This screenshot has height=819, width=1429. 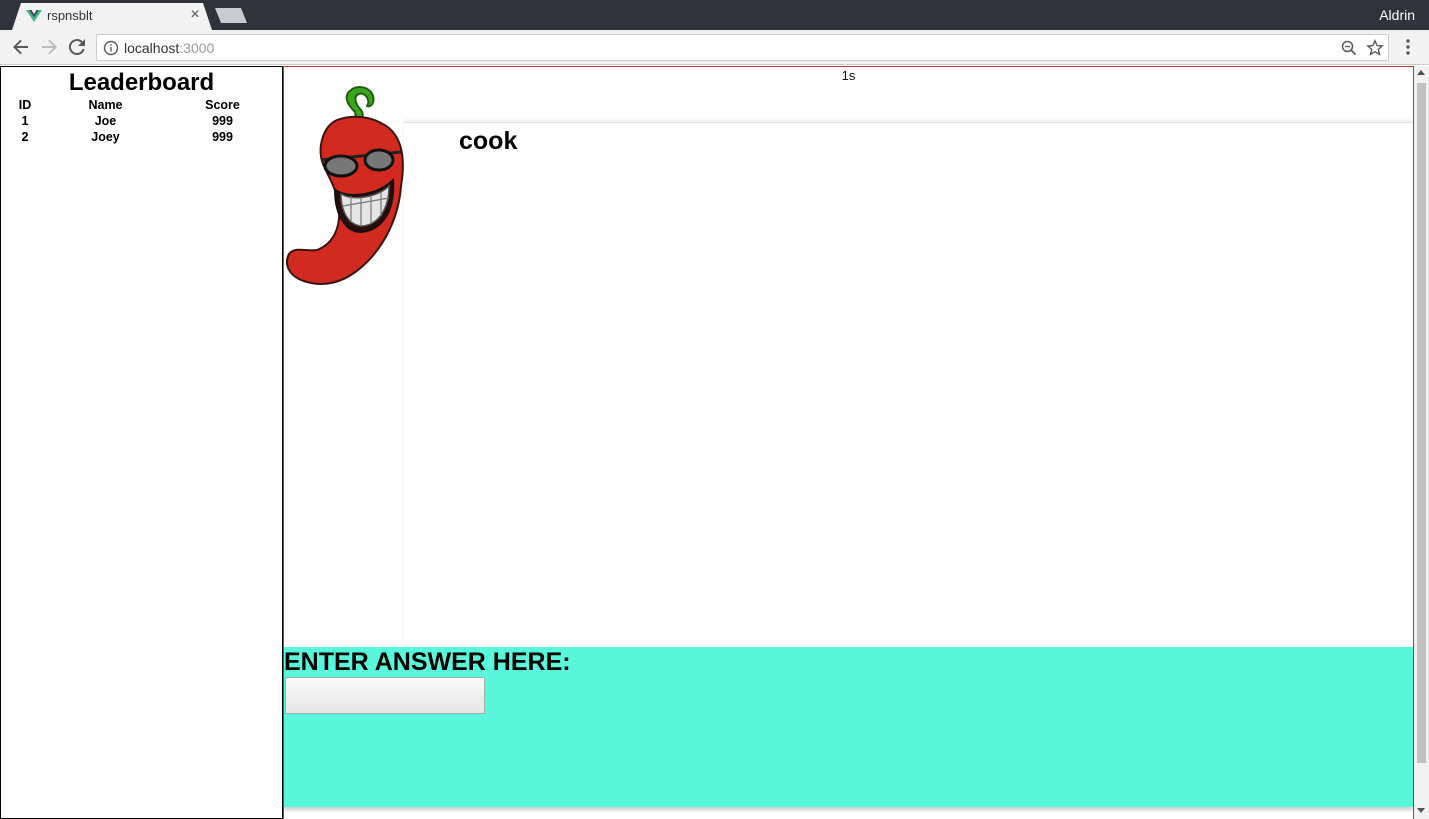 I want to click on leaderboard-table: ID Name Score 1 Joe 999 2 Joey 999, so click(x=142, y=121).